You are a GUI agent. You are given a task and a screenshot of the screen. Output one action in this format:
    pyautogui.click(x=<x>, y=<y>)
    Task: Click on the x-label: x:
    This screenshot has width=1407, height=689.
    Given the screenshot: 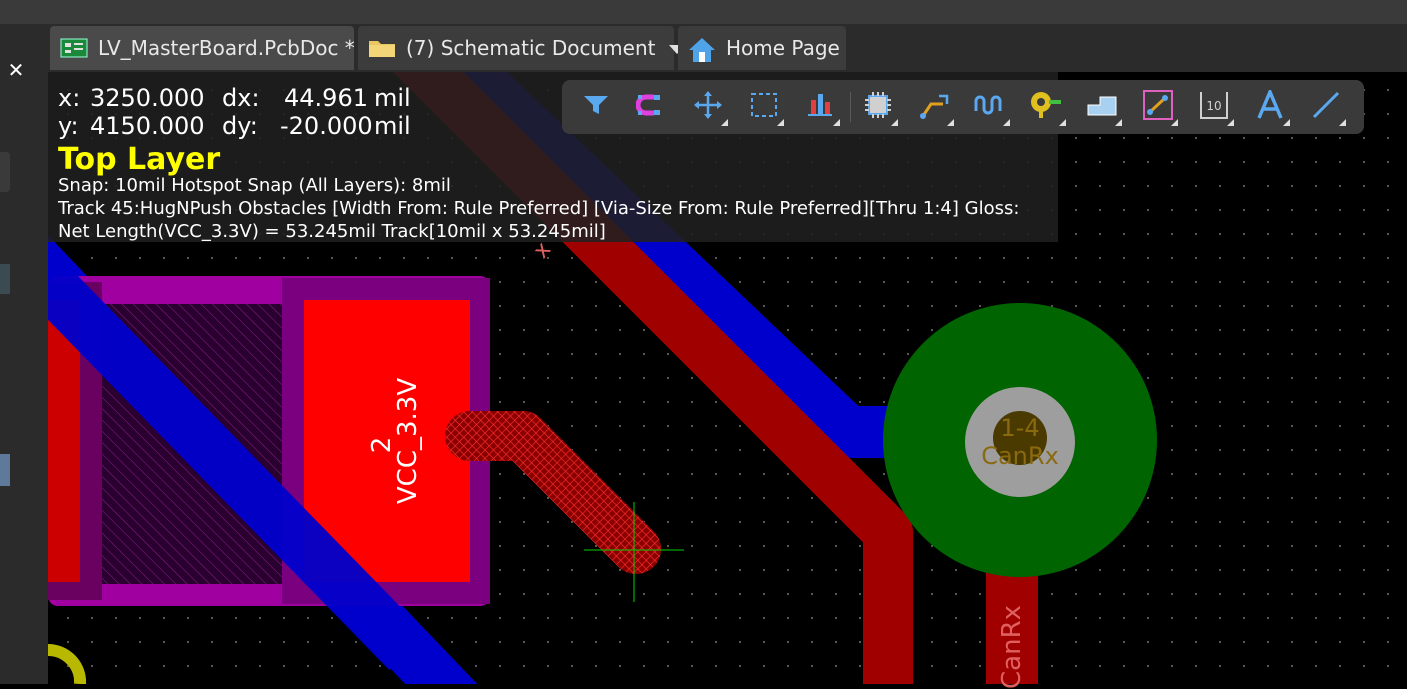 What is the action you would take?
    pyautogui.click(x=69, y=98)
    